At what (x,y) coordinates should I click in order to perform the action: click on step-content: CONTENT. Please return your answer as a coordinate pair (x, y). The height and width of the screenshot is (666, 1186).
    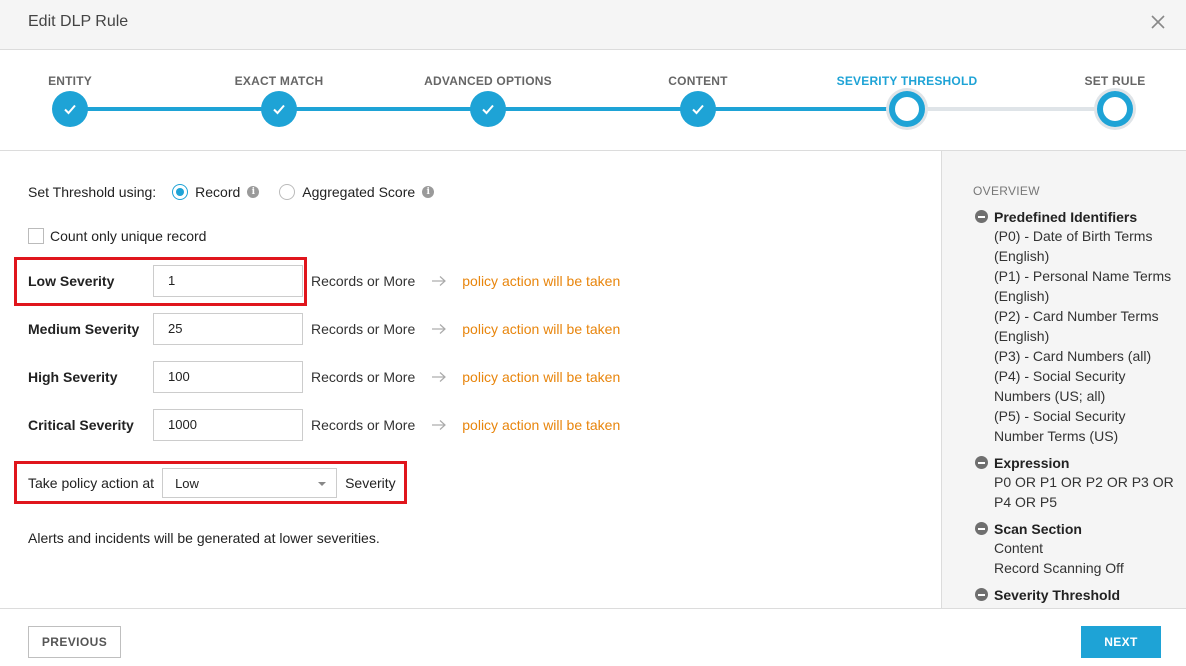
    Looking at the image, I should click on (698, 88).